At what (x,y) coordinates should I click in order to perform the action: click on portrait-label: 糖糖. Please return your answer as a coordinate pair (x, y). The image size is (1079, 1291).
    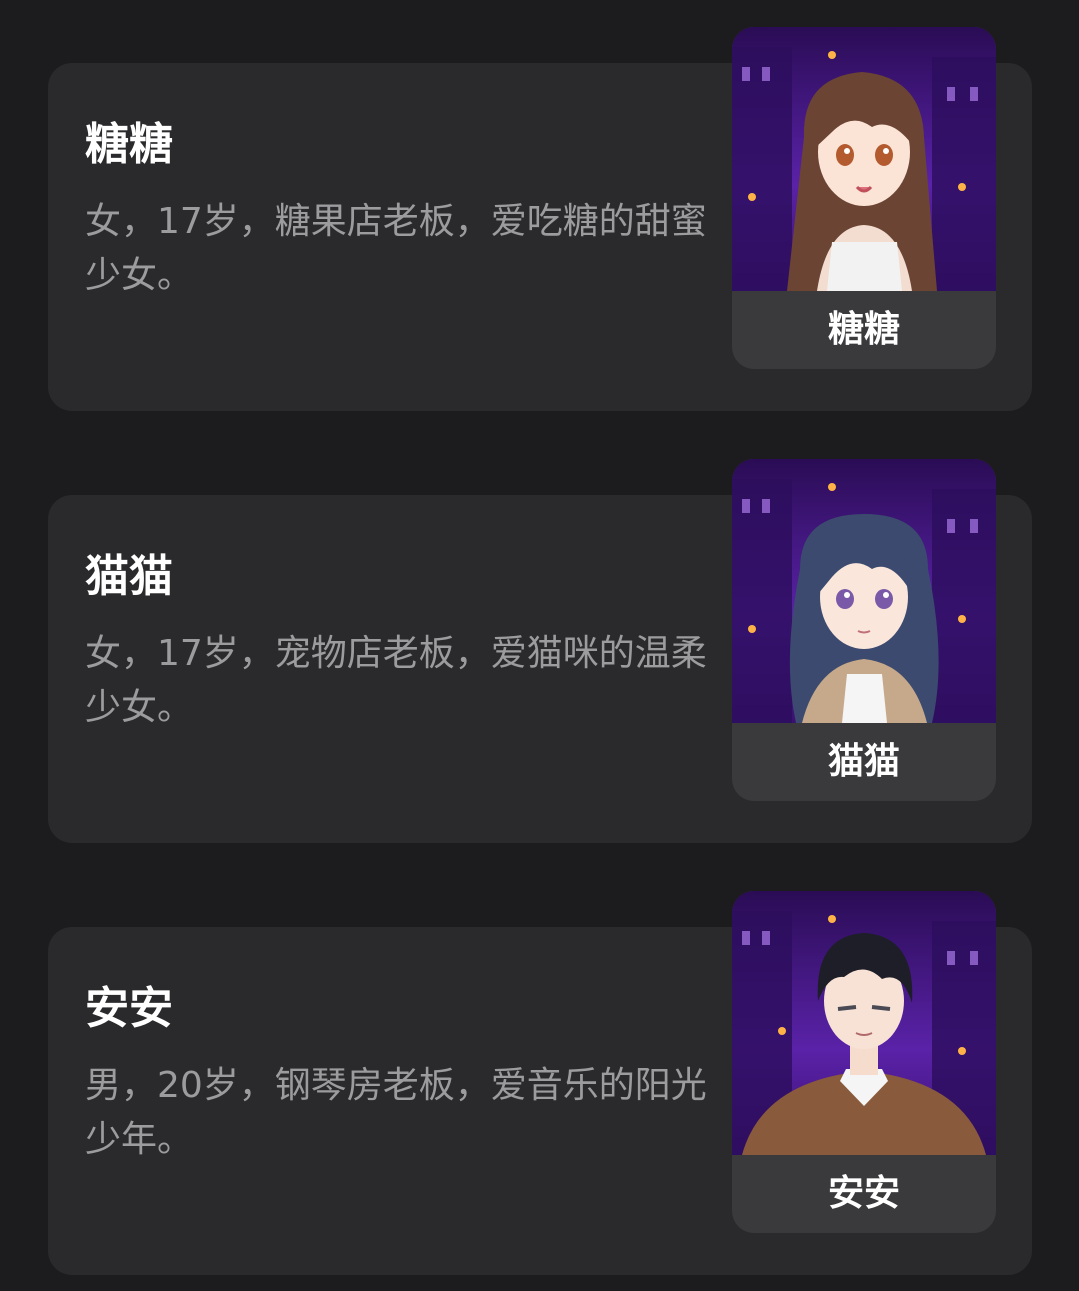
    Looking at the image, I should click on (863, 329).